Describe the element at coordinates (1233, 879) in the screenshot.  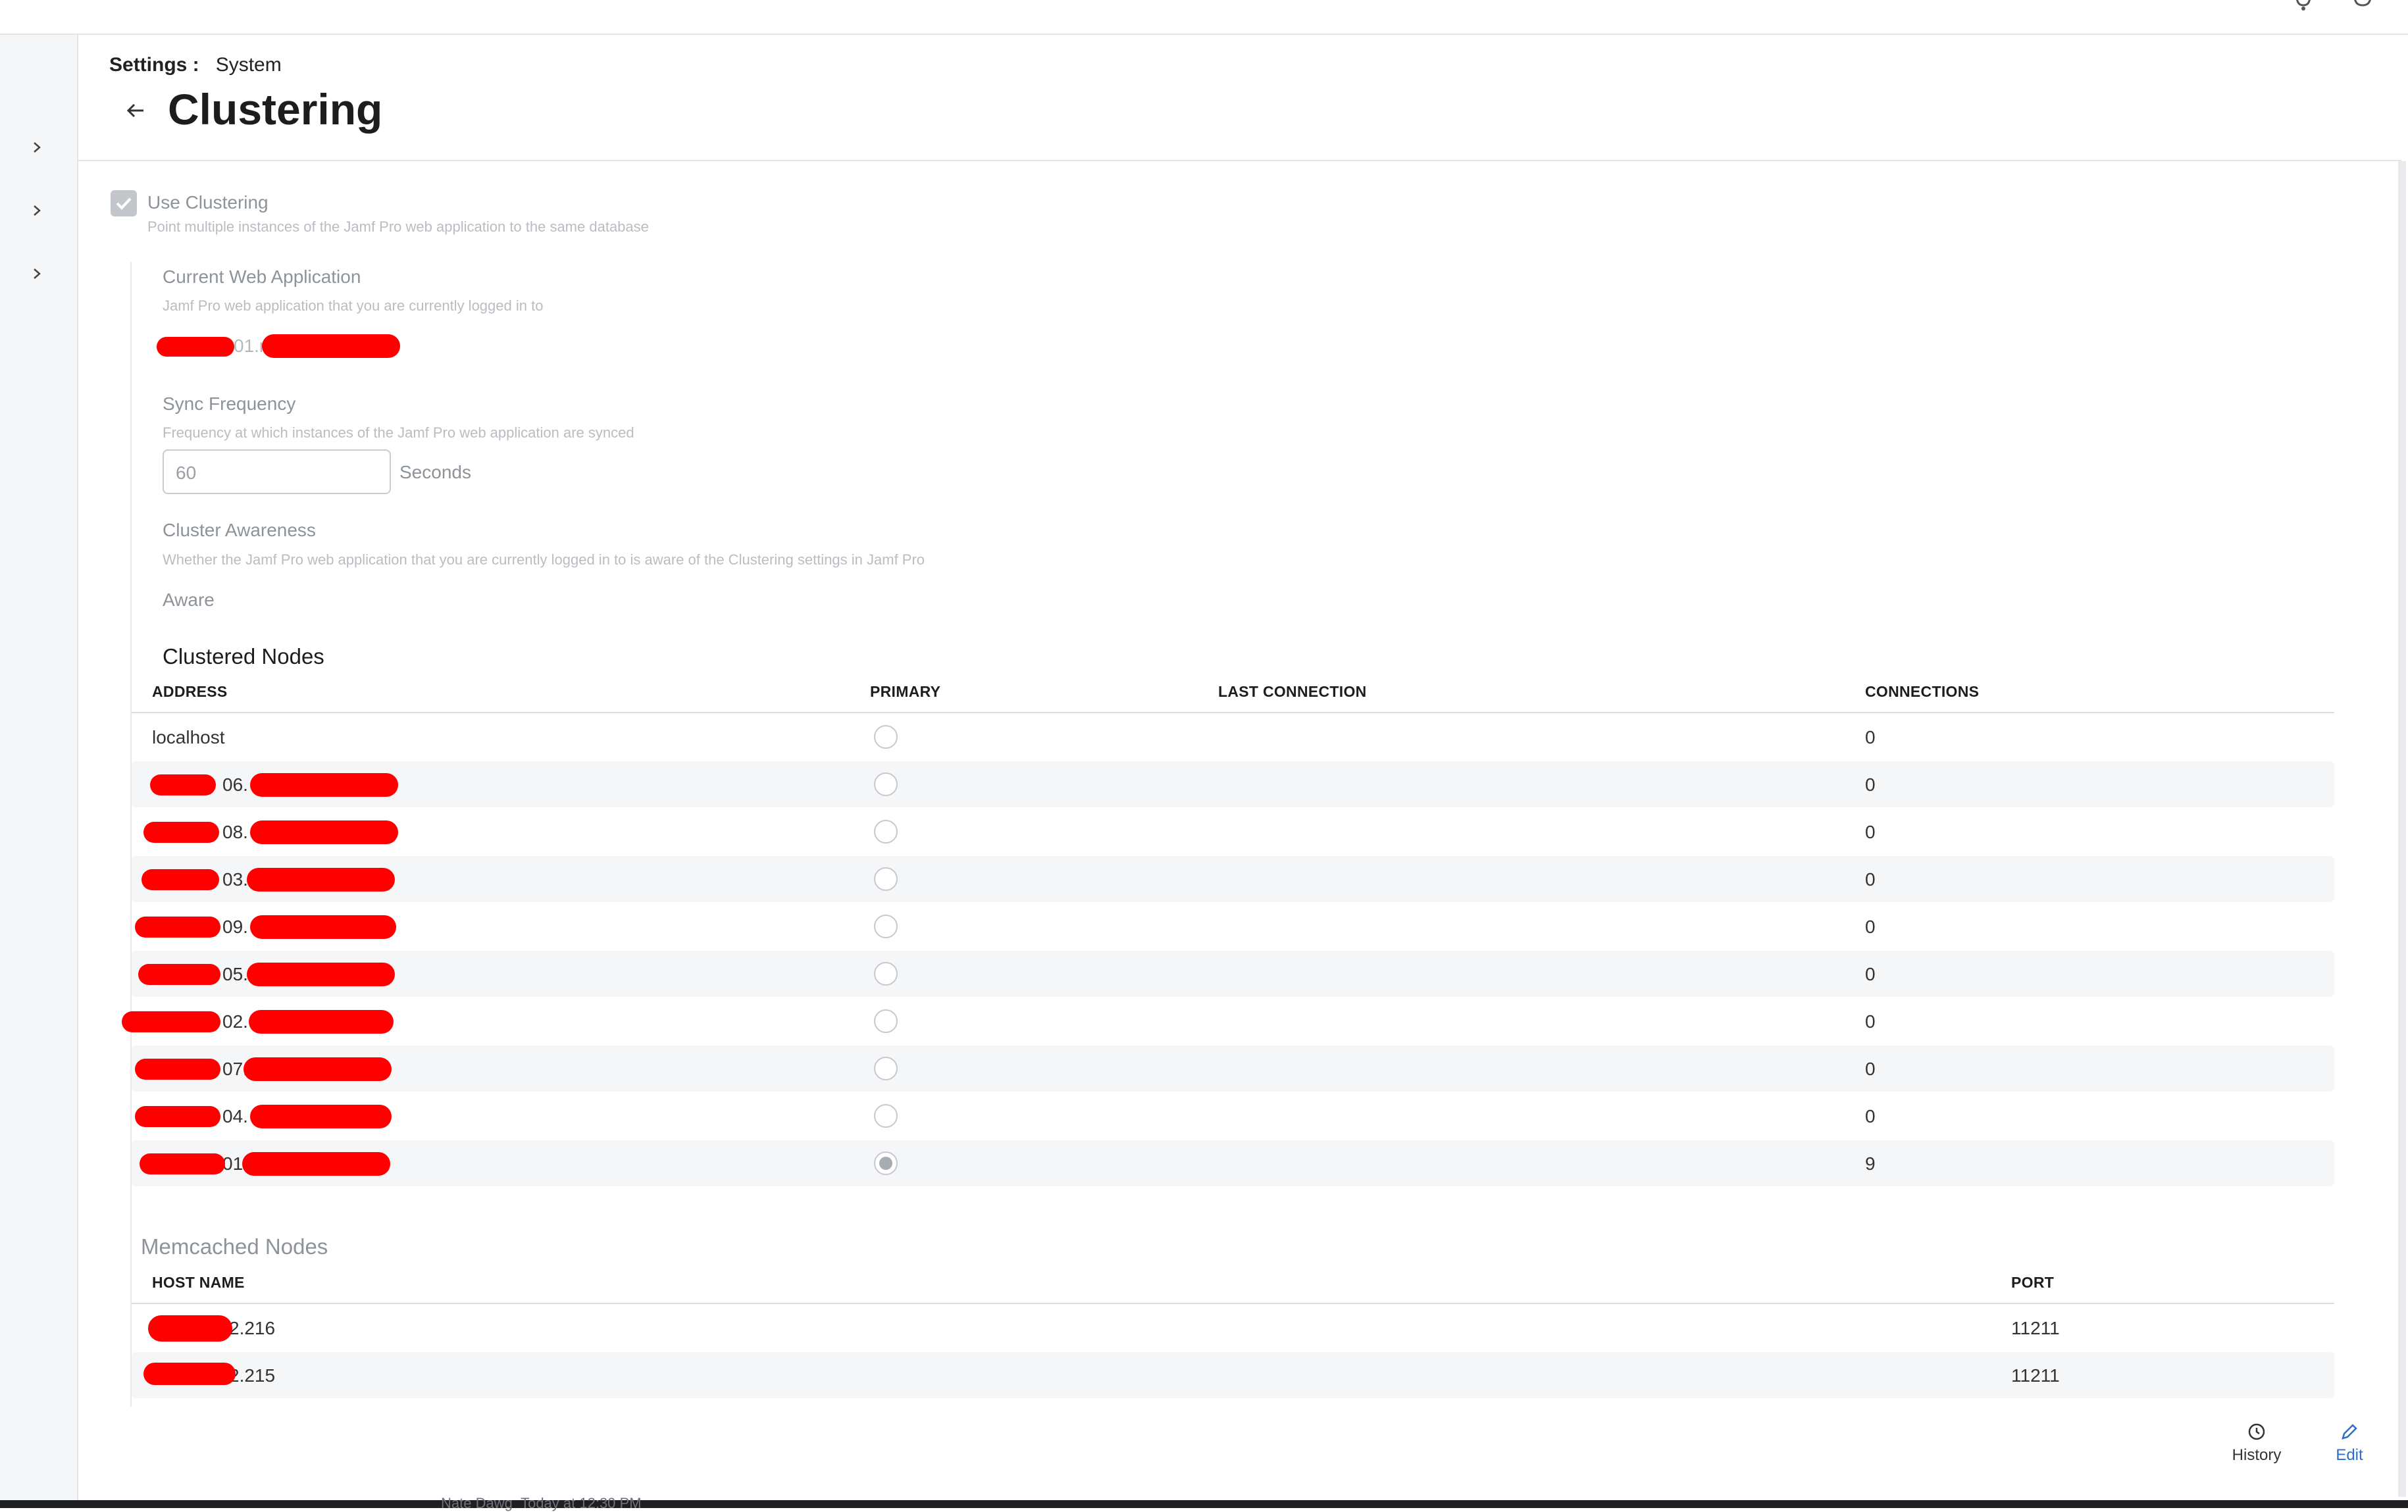
I see `table-row: 03. 0` at that location.